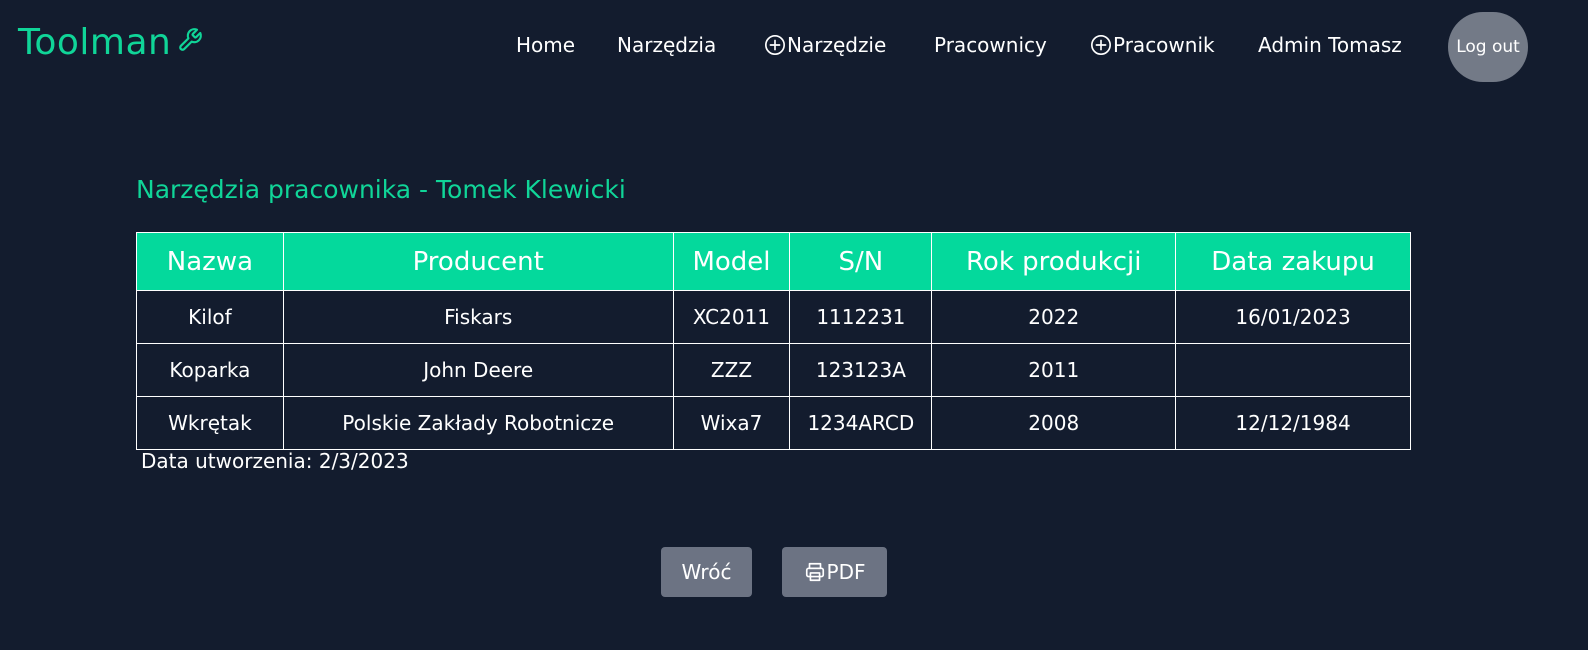 This screenshot has height=650, width=1588. What do you see at coordinates (95, 42) in the screenshot?
I see `brand-name: Toolman` at bounding box center [95, 42].